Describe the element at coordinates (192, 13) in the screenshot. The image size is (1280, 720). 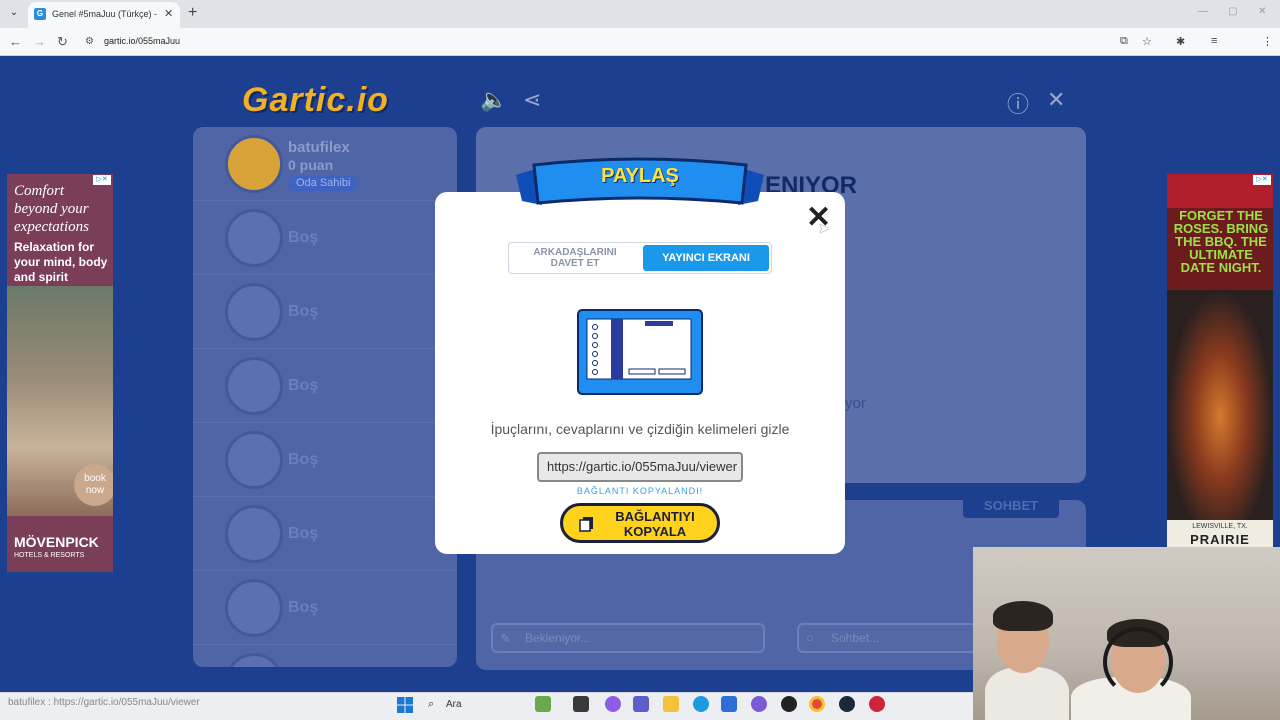
I see `new-tab-icon: +` at that location.